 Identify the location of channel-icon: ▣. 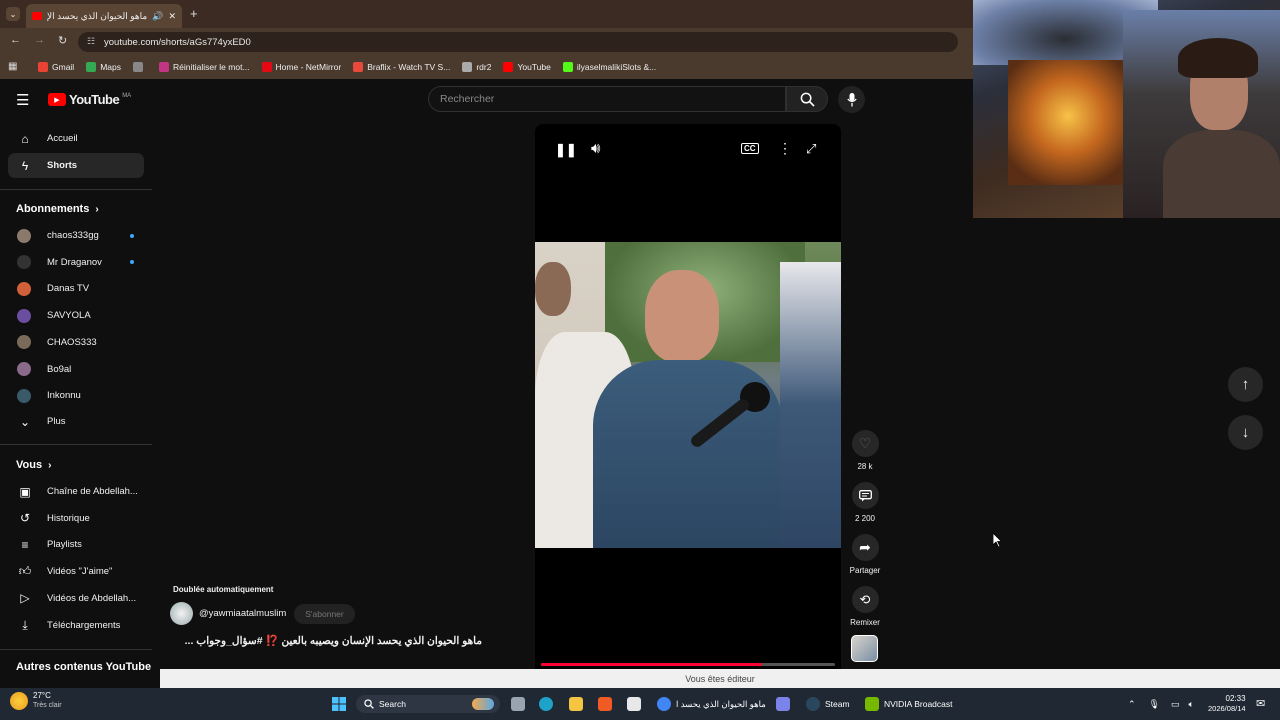
(25, 491).